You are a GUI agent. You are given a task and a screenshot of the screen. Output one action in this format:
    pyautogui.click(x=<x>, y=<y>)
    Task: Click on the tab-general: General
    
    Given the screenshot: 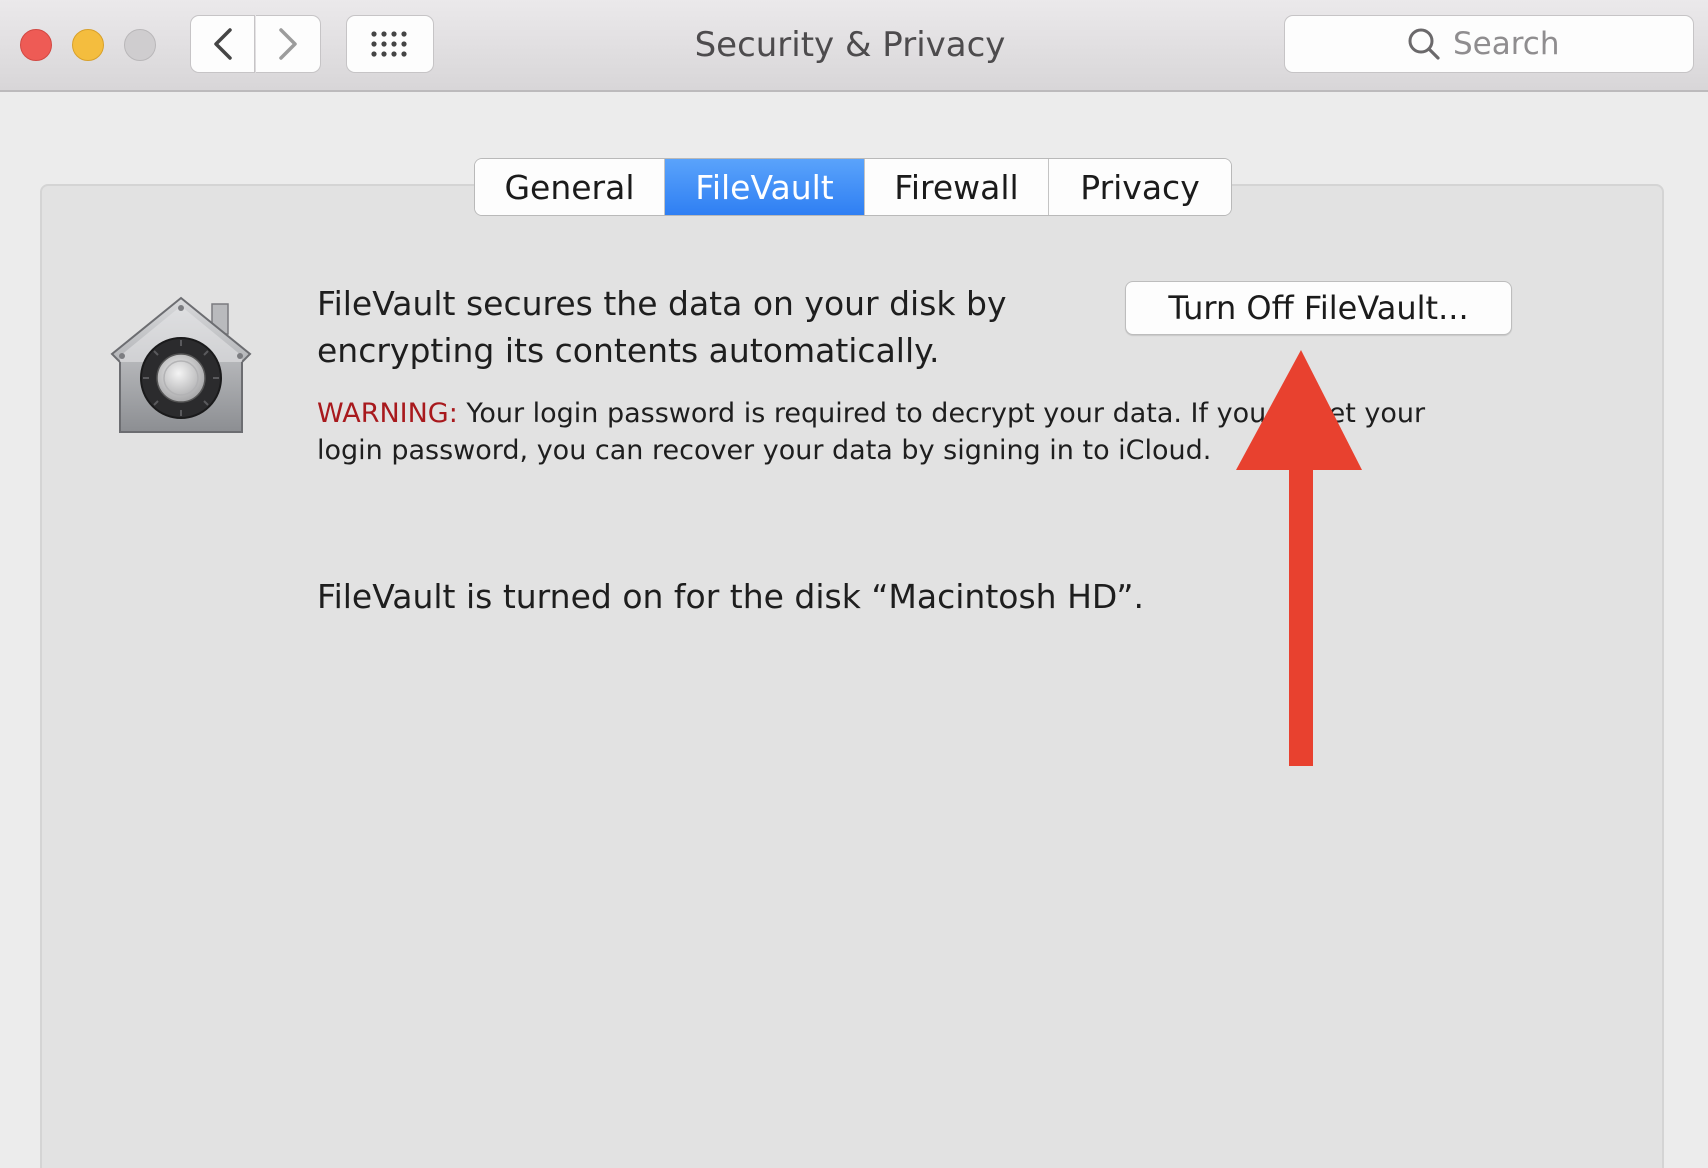 What is the action you would take?
    pyautogui.click(x=570, y=187)
    